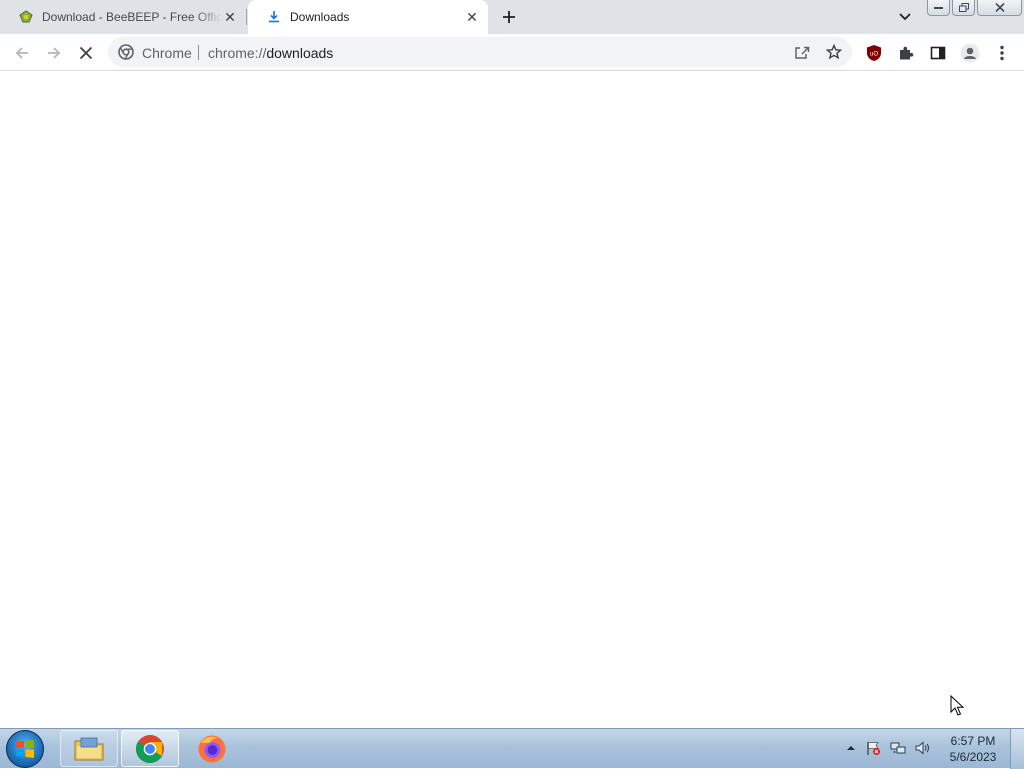 This screenshot has width=1024, height=769. I want to click on chevron-up-icon, so click(851, 748).